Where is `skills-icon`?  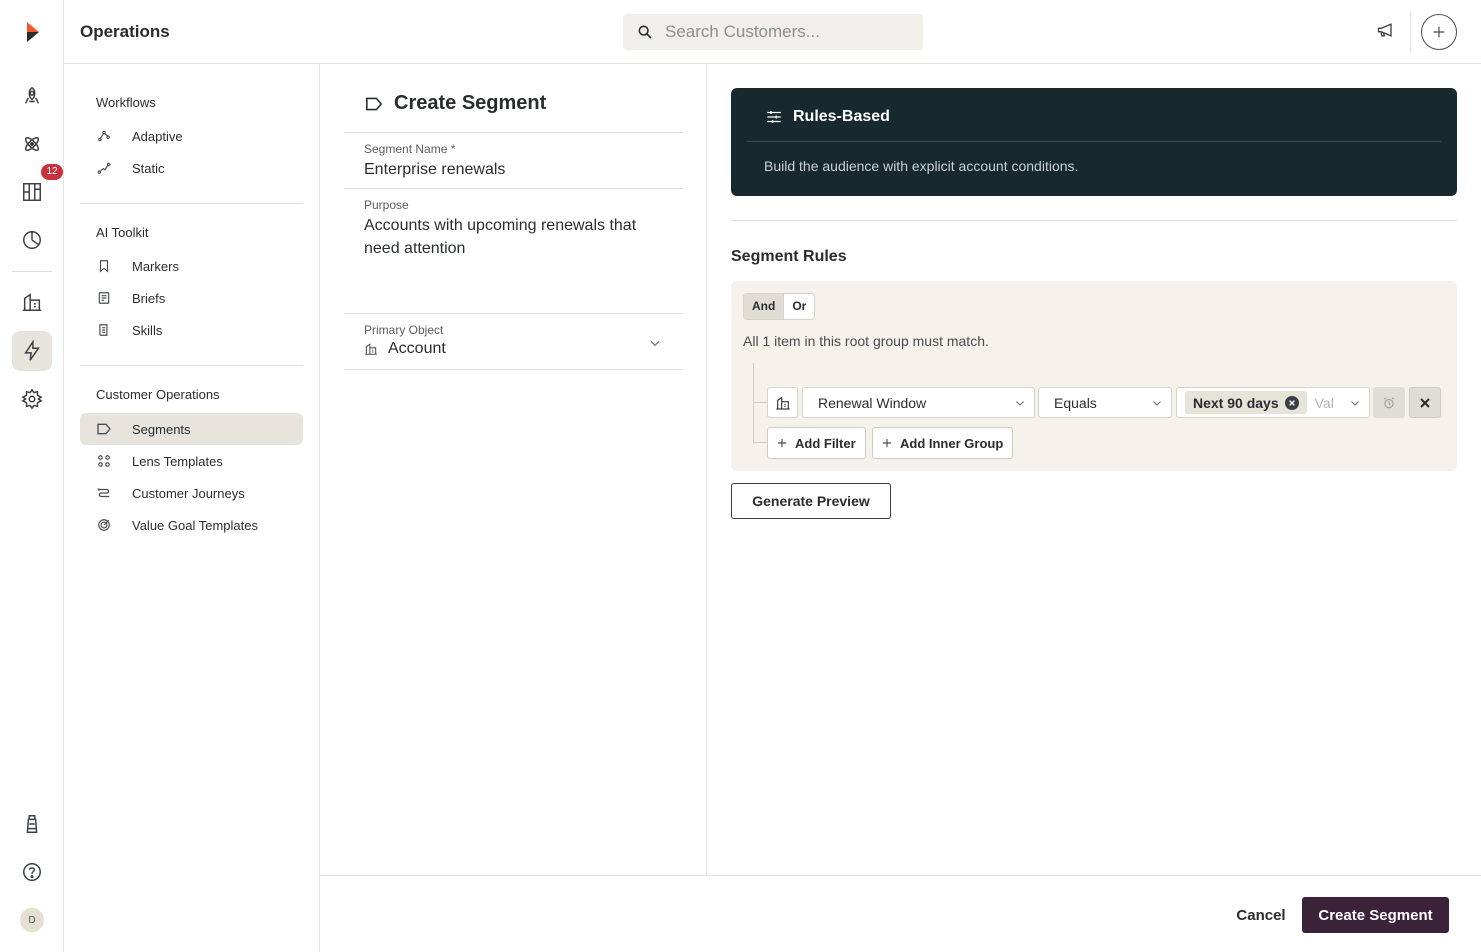
skills-icon is located at coordinates (104, 330).